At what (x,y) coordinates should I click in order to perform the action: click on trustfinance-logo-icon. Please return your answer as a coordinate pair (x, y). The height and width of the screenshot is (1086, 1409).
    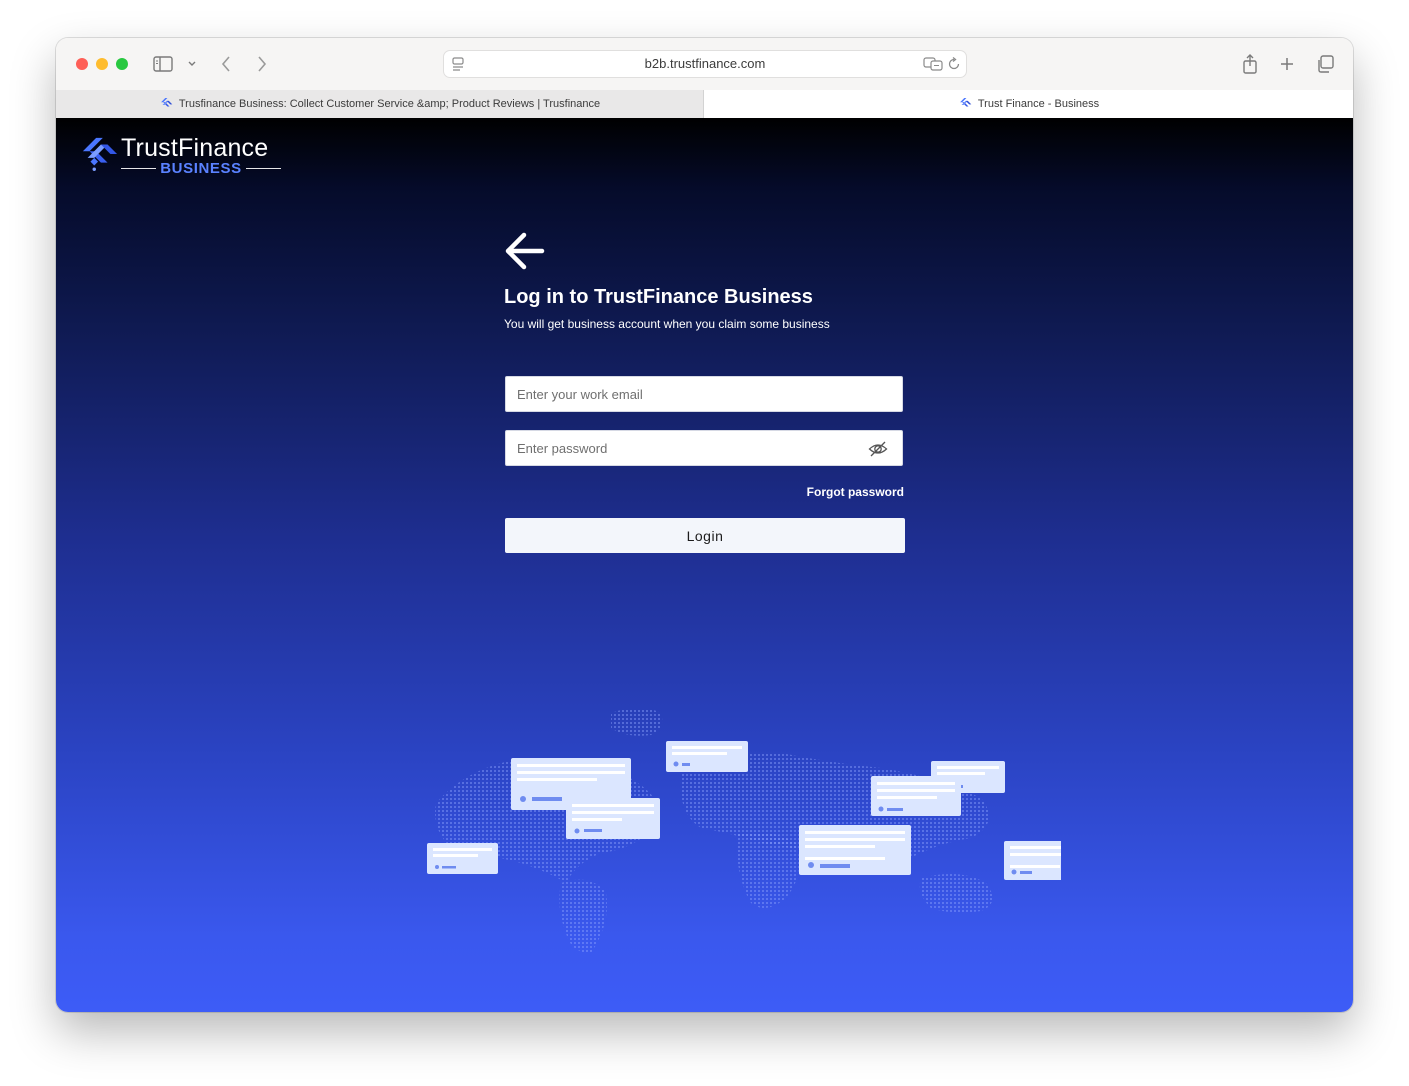
    Looking at the image, I should click on (100, 154).